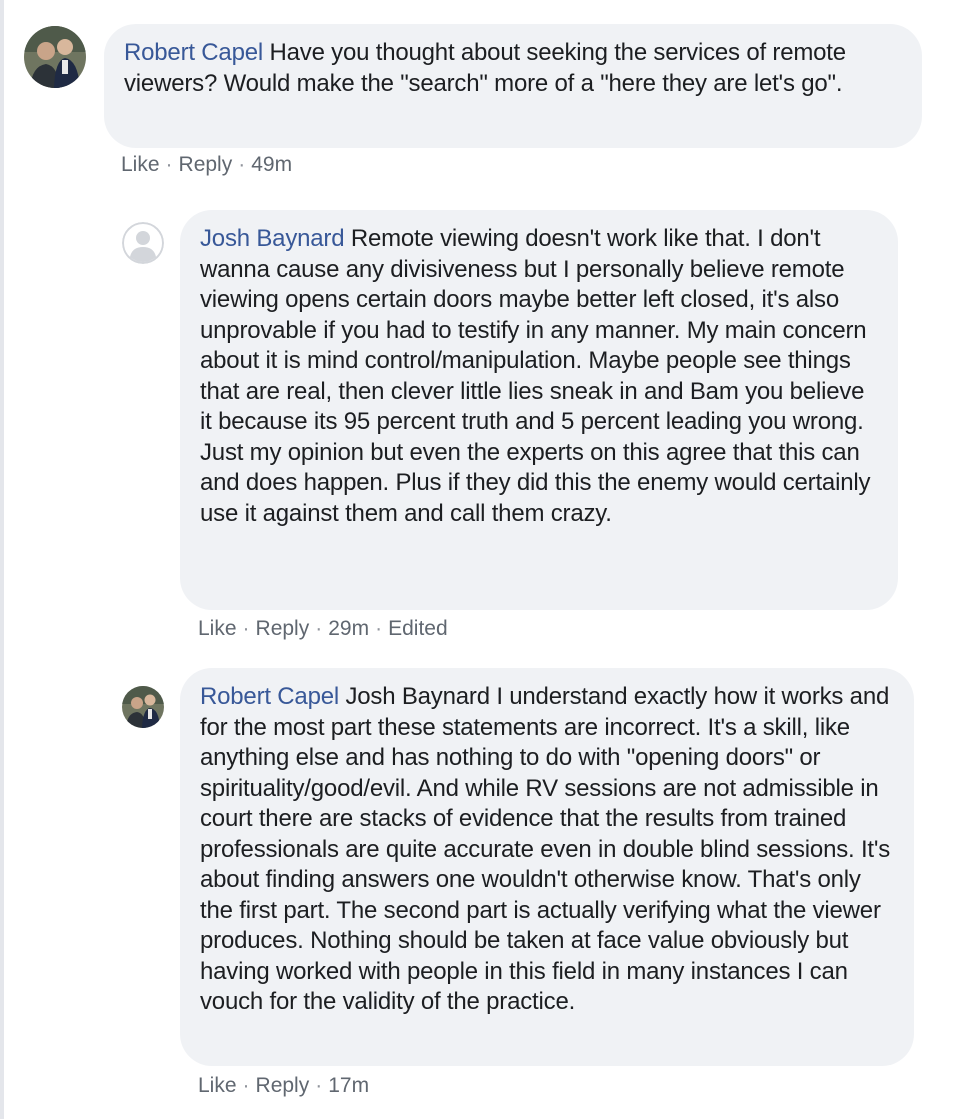 The image size is (980, 1119). I want to click on comment-actions: Like · Reply · 29m · Edited, so click(323, 629).